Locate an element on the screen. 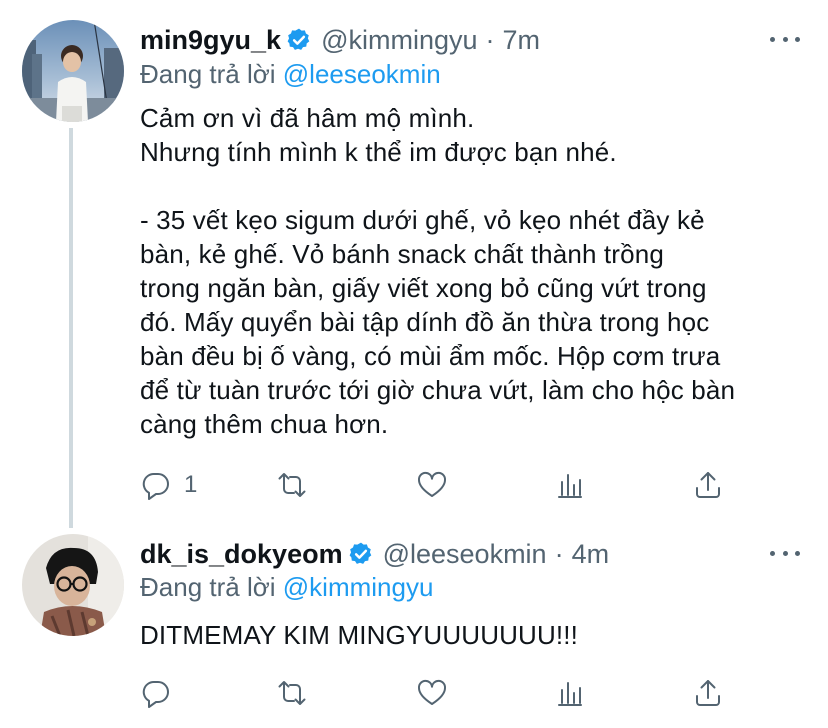 This screenshot has width=828, height=728. replying-to: Đang trả lời @leeseokmin is located at coordinates (290, 74).